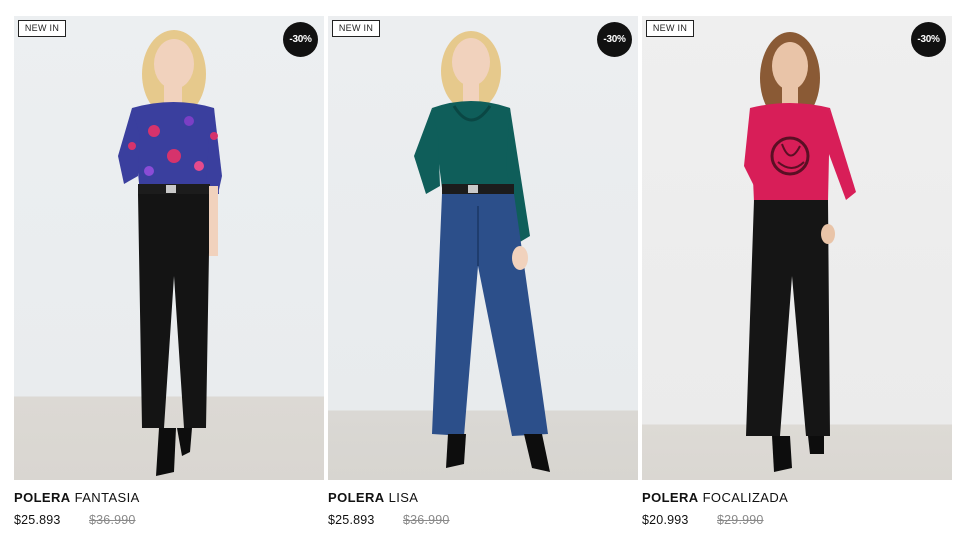  Describe the element at coordinates (403, 497) in the screenshot. I see `product-name-rest: LISA` at that location.